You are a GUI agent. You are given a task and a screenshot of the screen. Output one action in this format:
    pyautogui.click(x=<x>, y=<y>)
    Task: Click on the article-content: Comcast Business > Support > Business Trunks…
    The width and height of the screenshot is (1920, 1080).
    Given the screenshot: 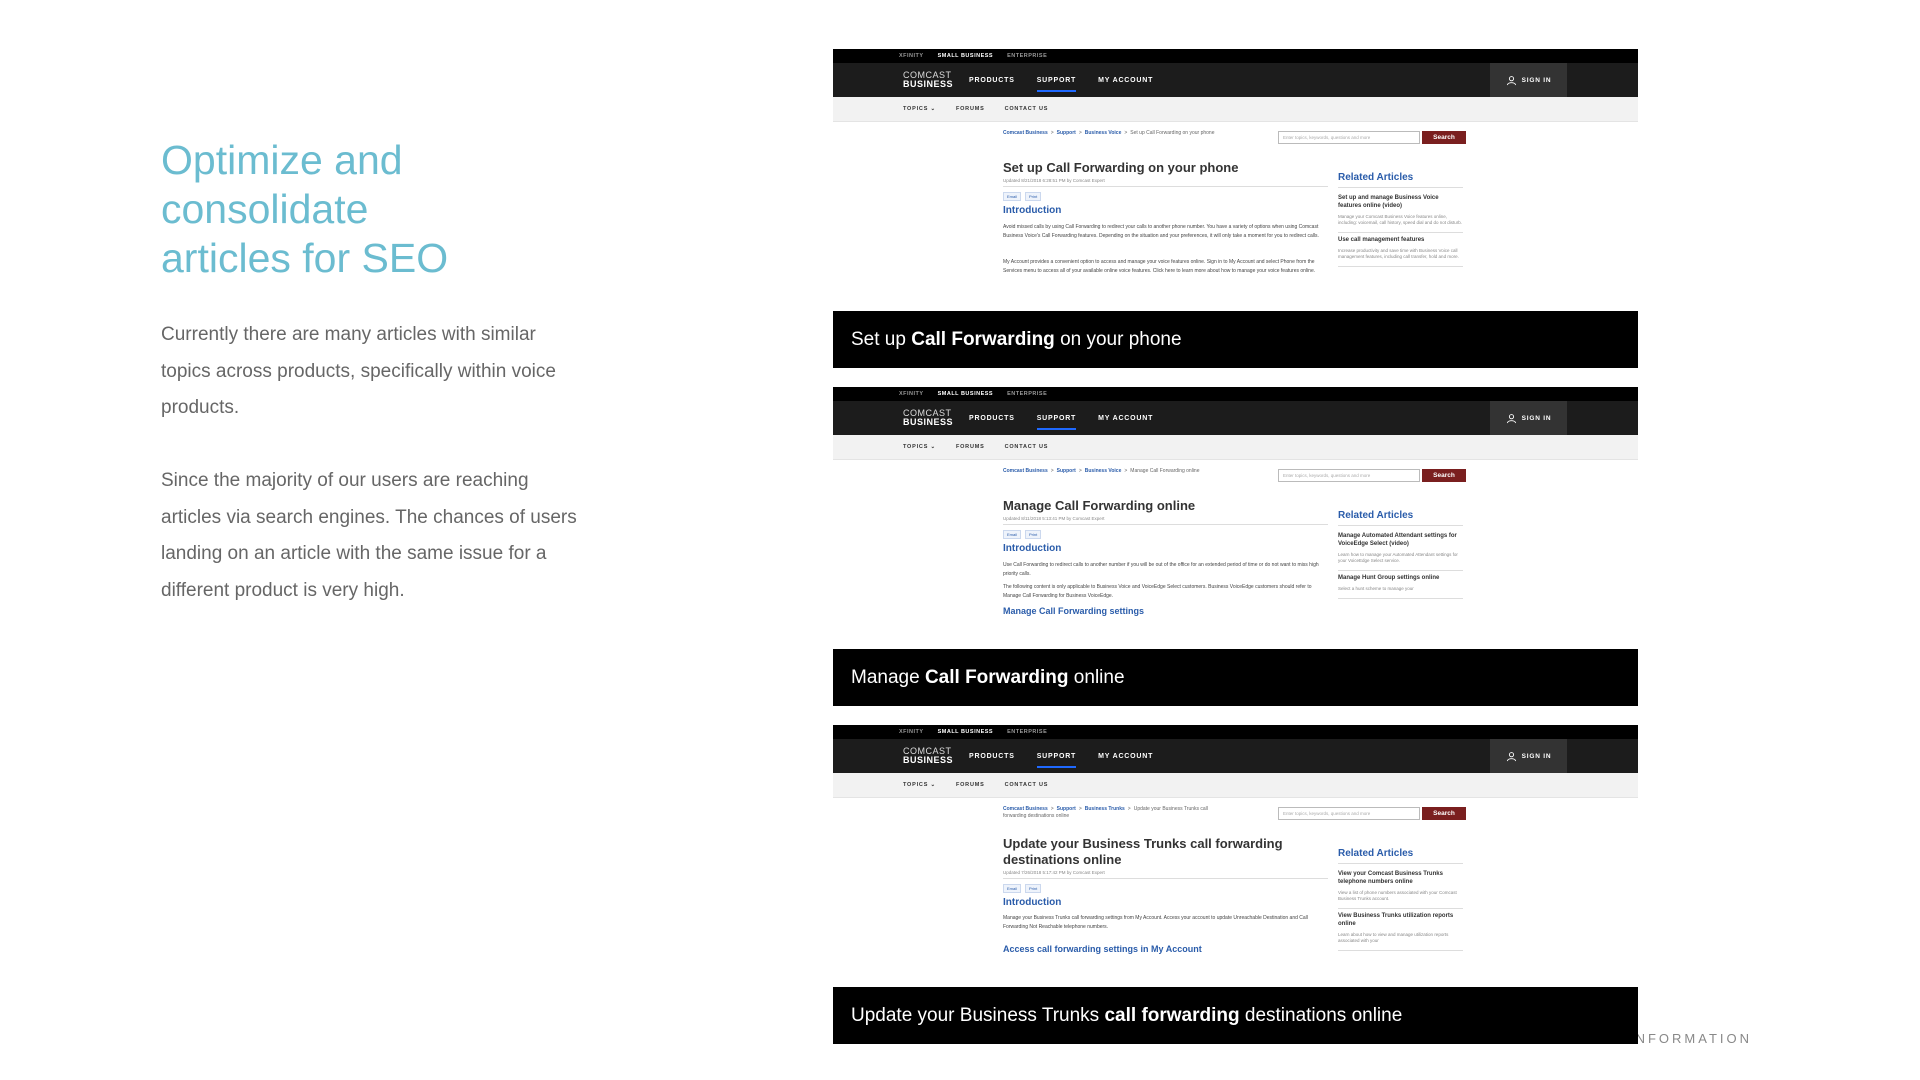 What is the action you would take?
    pyautogui.click(x=1235, y=888)
    